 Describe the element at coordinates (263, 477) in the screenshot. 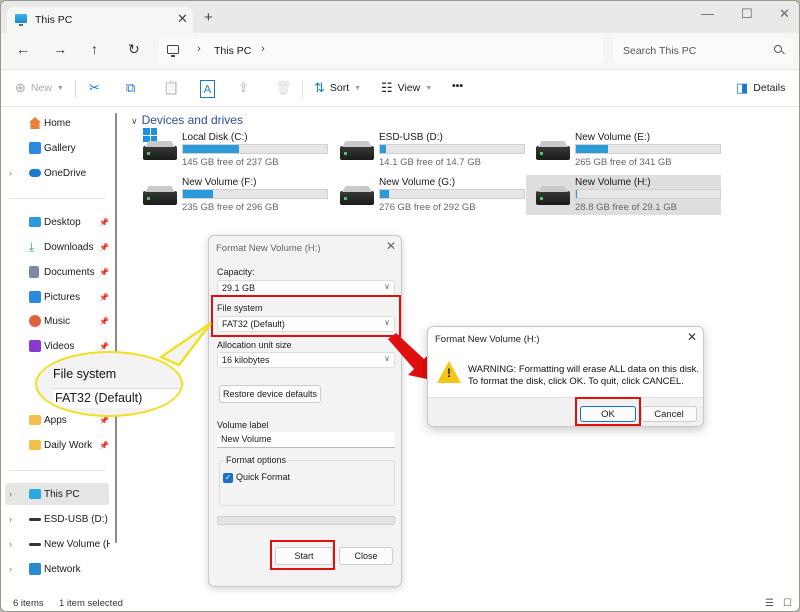

I see `quick-format-label: Quick Format` at that location.